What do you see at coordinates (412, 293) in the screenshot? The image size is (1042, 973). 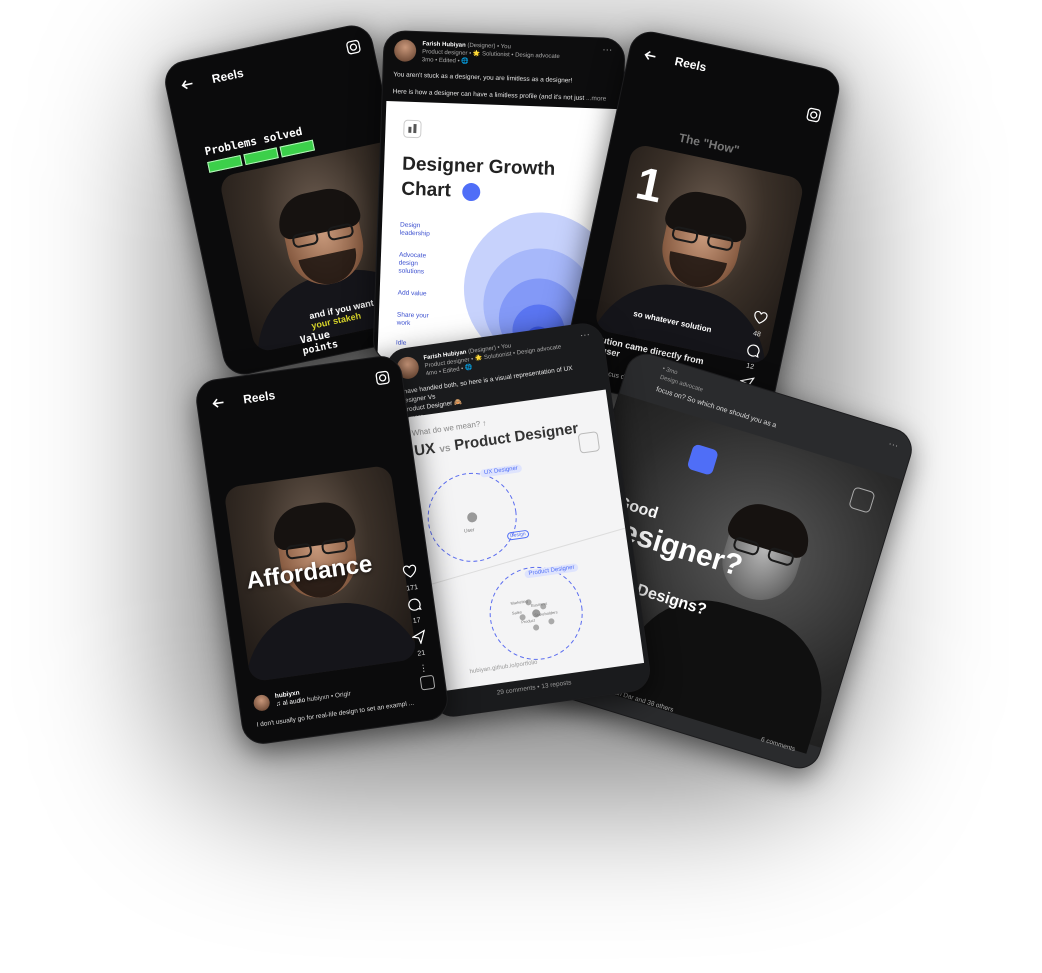 I see `growth-level: Add value` at bounding box center [412, 293].